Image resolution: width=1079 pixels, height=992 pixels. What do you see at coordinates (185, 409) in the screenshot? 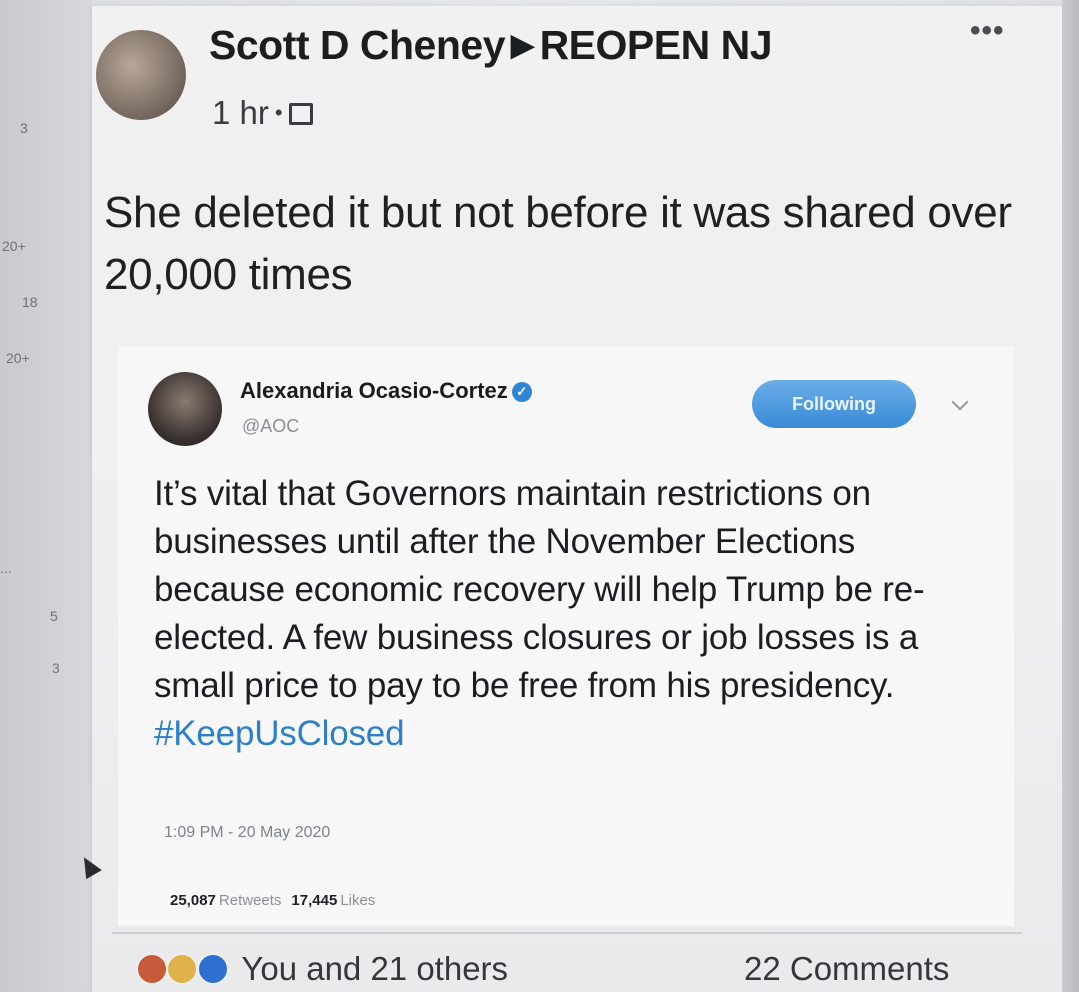
I see `tweet-avatar` at bounding box center [185, 409].